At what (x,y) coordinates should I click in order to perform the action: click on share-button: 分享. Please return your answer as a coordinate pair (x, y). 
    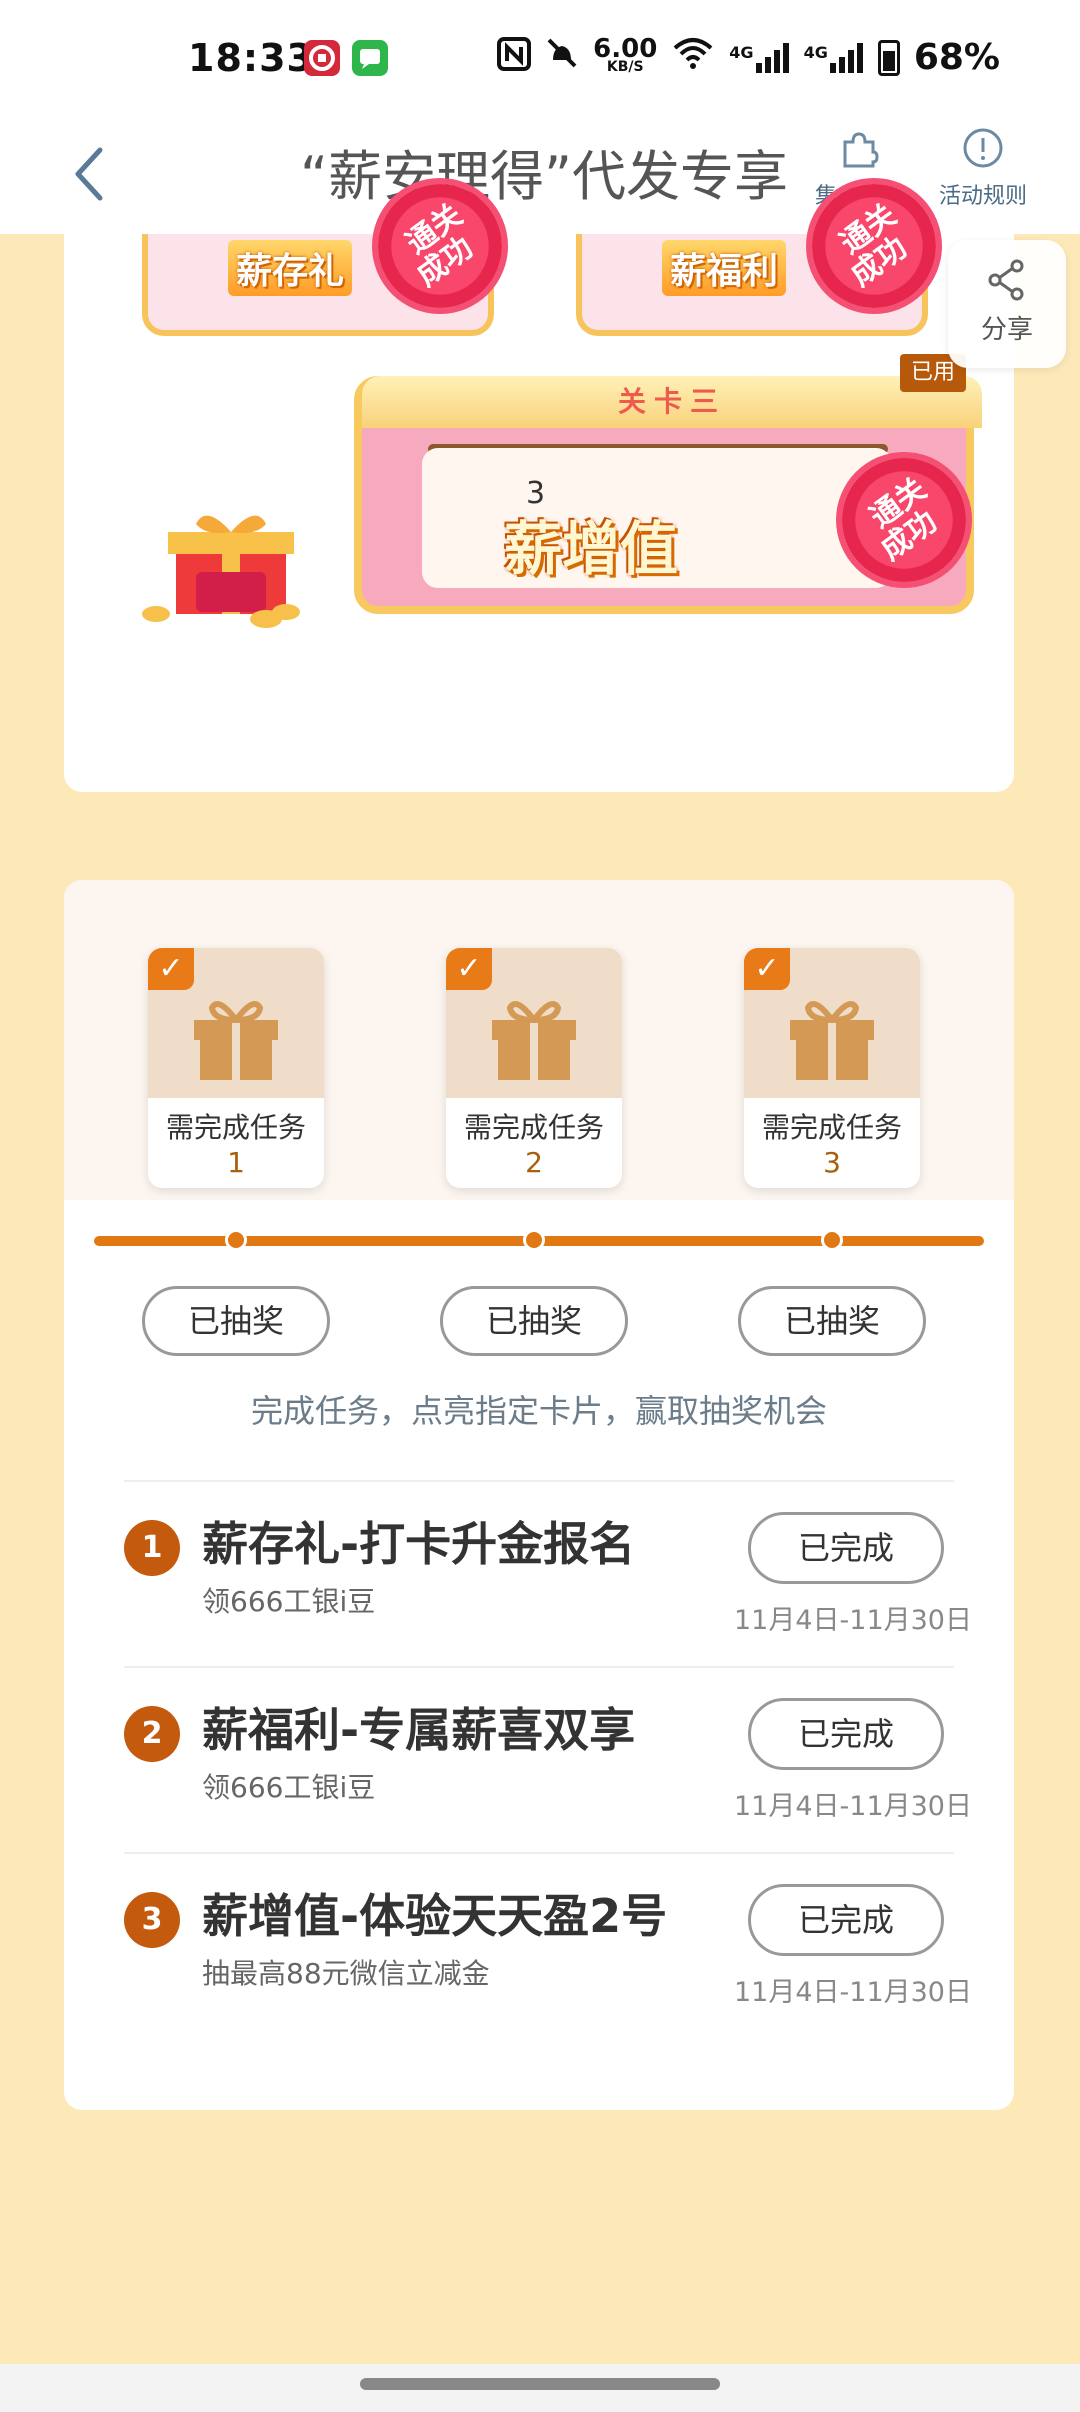
    Looking at the image, I should click on (1007, 304).